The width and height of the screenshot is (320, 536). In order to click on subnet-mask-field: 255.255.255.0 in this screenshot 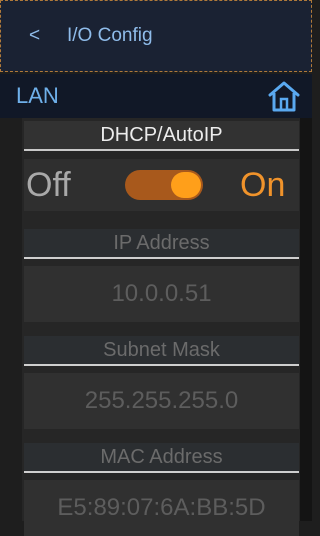, I will do `click(161, 401)`.